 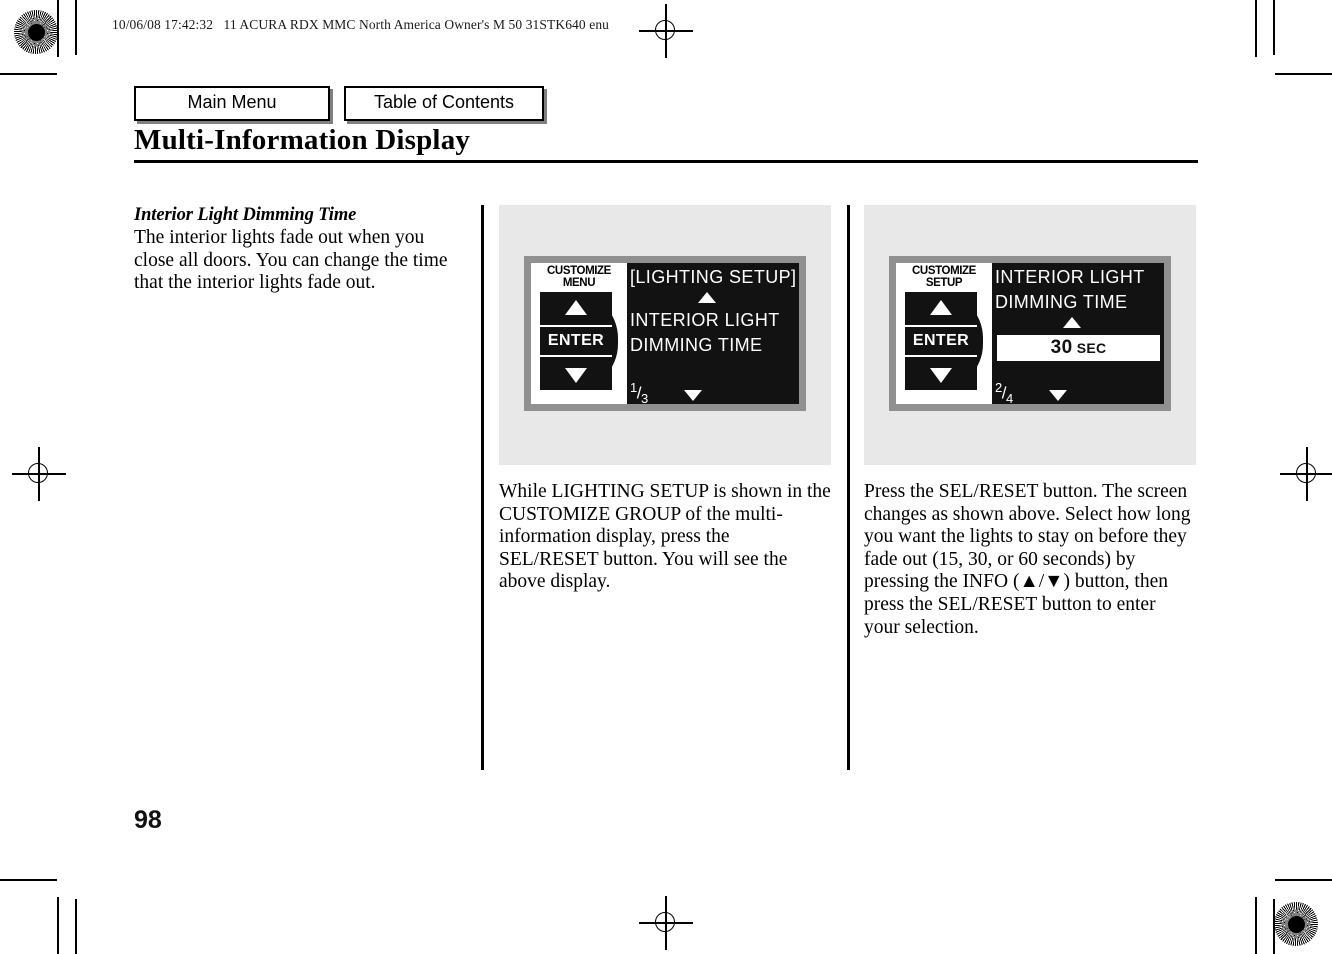 I want to click on lcd-enter-button-2: ENTER, so click(x=941, y=341).